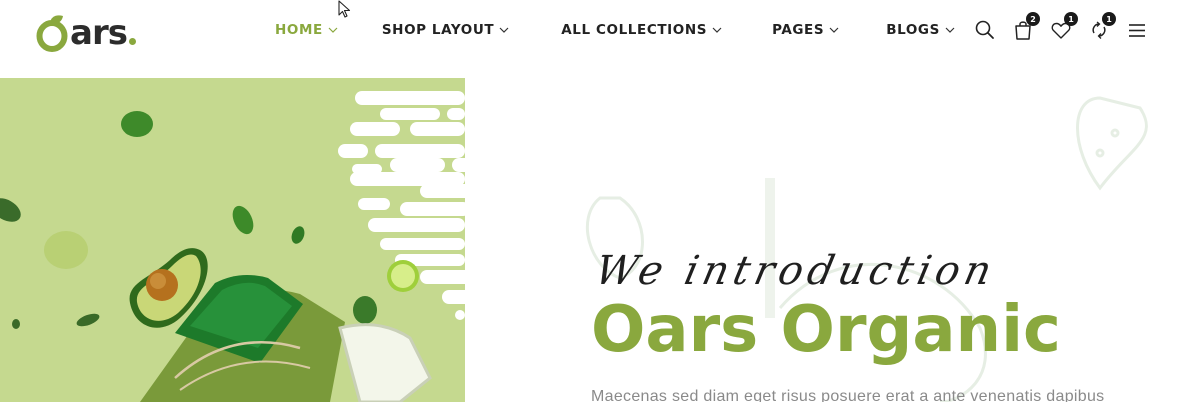  I want to click on nav-item-shop-layout: SHOP LAYOUT, so click(445, 30).